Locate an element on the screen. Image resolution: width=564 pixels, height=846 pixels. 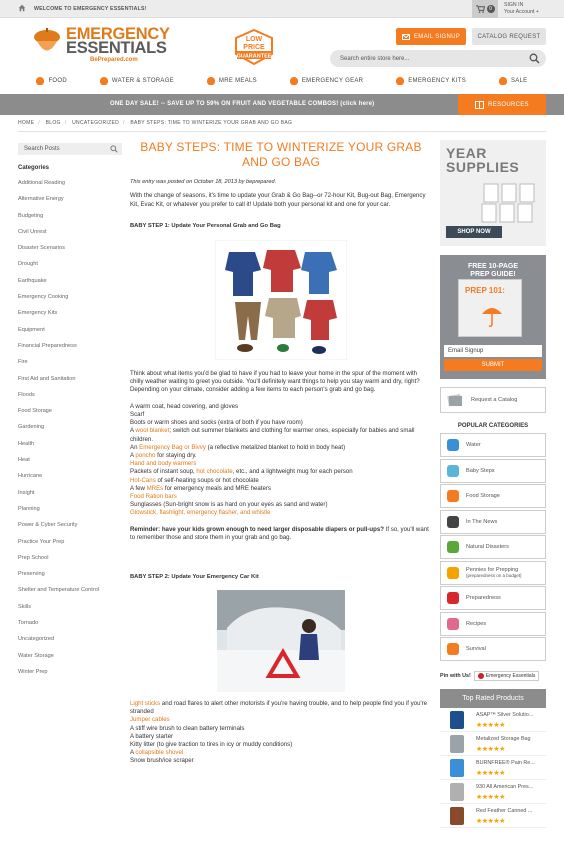
product-link: Light sticks is located at coordinates (145, 703).